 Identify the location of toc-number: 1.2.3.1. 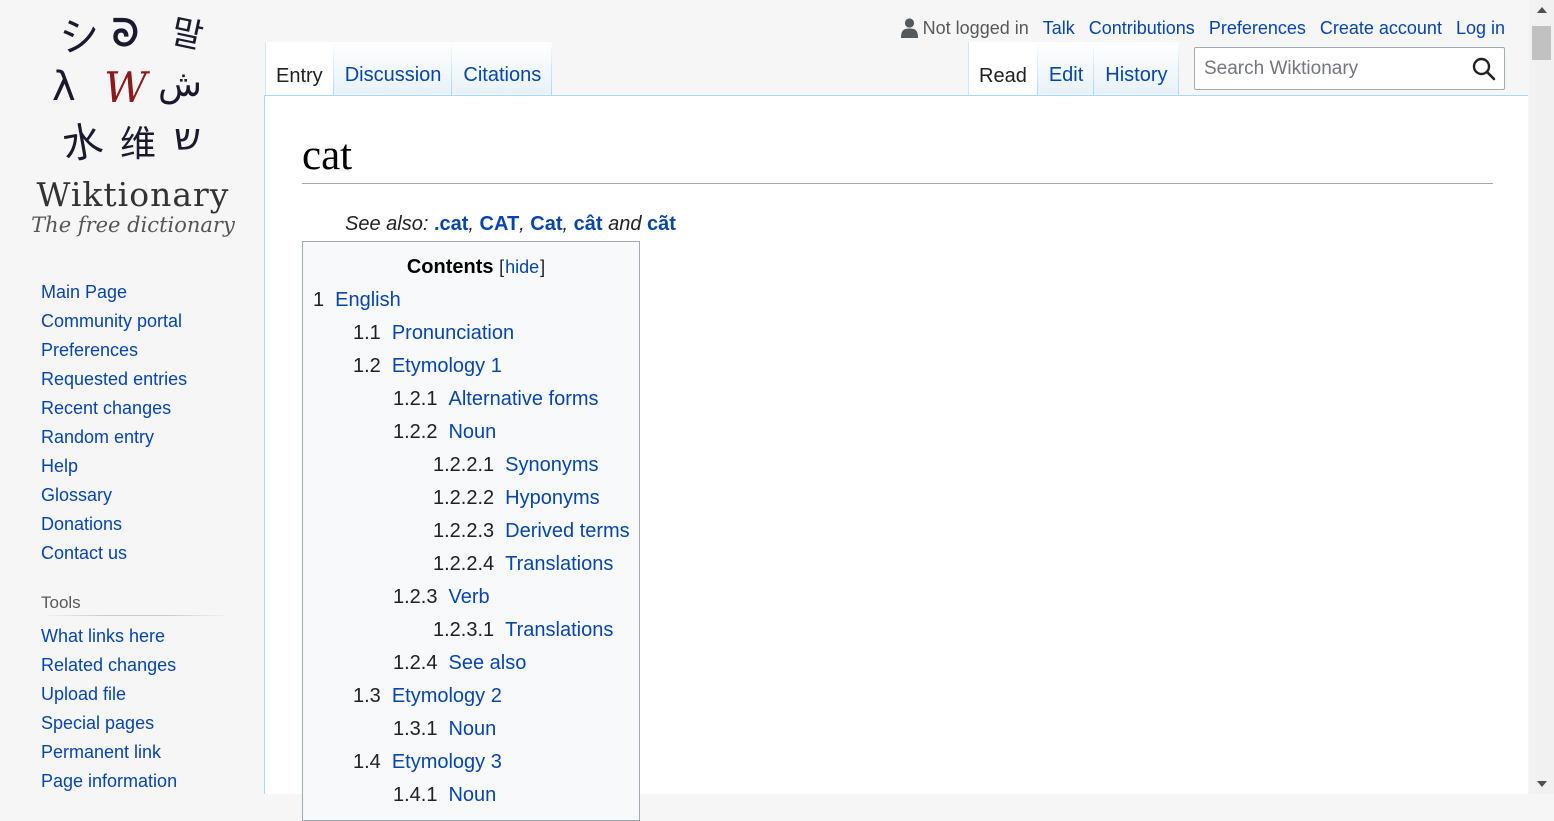
(464, 630).